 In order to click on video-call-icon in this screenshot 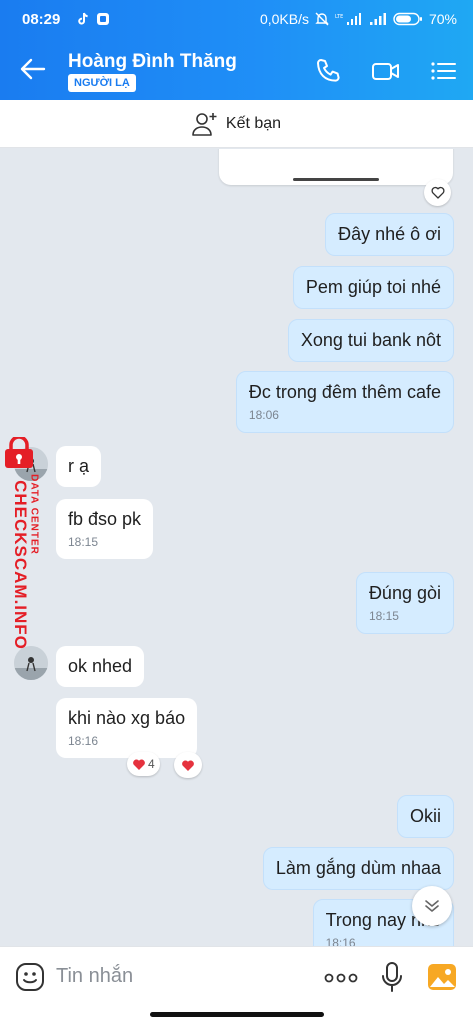, I will do `click(386, 71)`.